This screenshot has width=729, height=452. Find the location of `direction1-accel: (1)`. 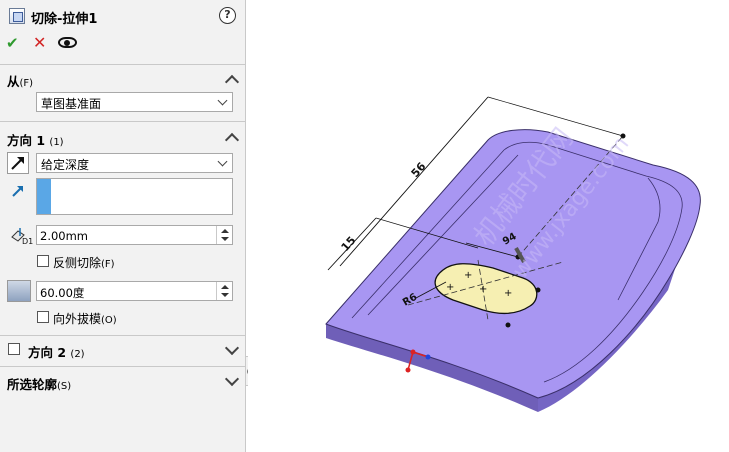

direction1-accel: (1) is located at coordinates (56, 142).